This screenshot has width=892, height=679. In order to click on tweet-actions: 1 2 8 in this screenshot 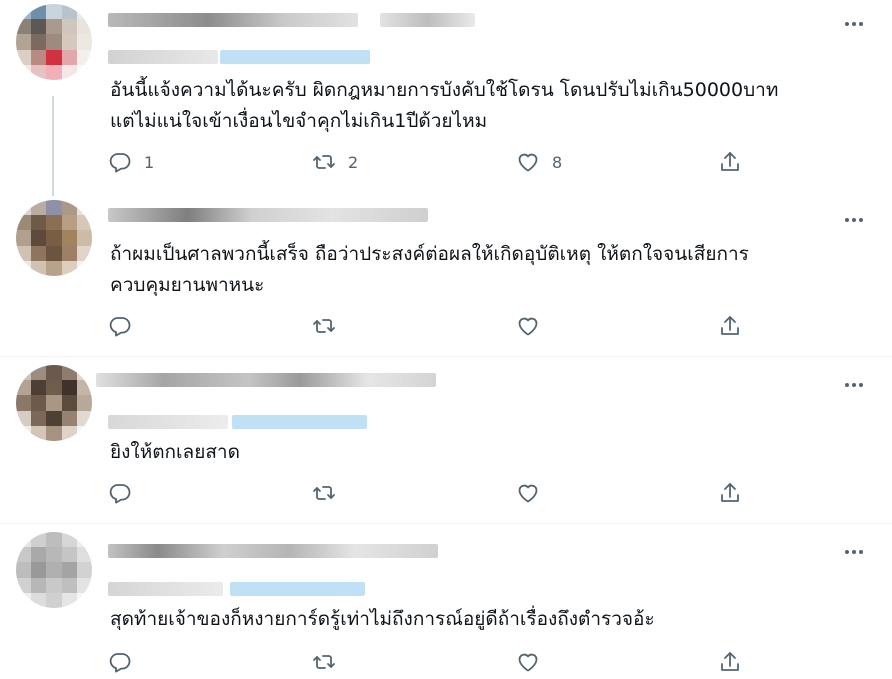, I will do `click(433, 162)`.